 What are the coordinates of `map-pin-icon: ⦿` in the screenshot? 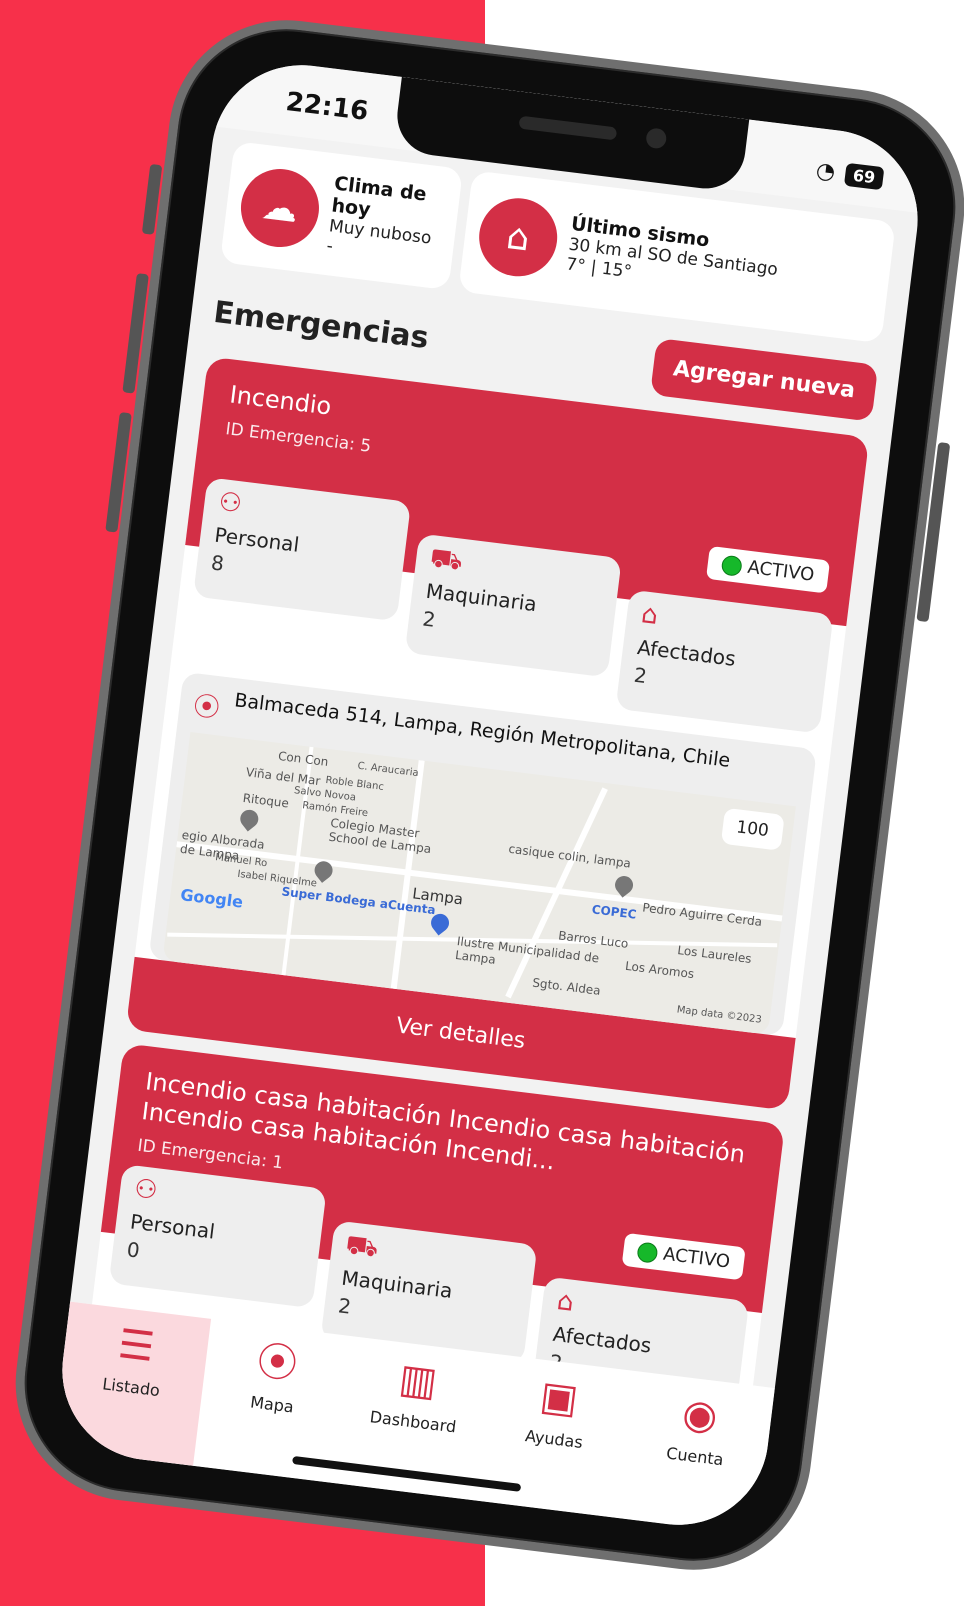 It's located at (277, 1363).